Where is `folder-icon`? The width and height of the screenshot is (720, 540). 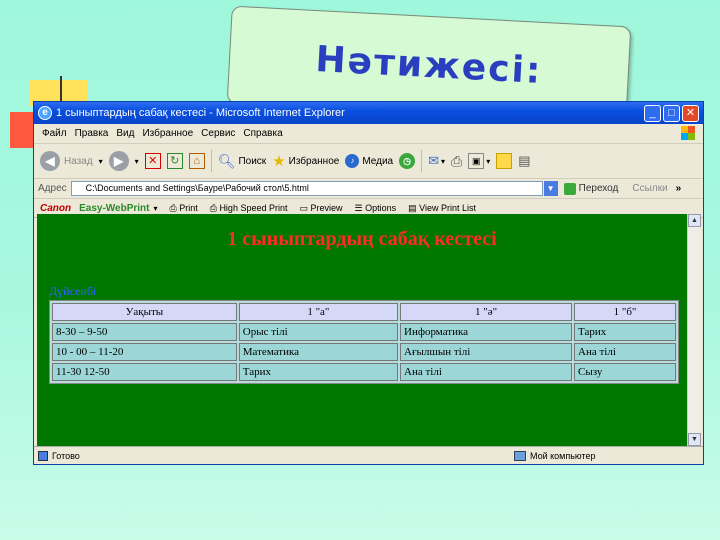
folder-icon is located at coordinates (504, 161).